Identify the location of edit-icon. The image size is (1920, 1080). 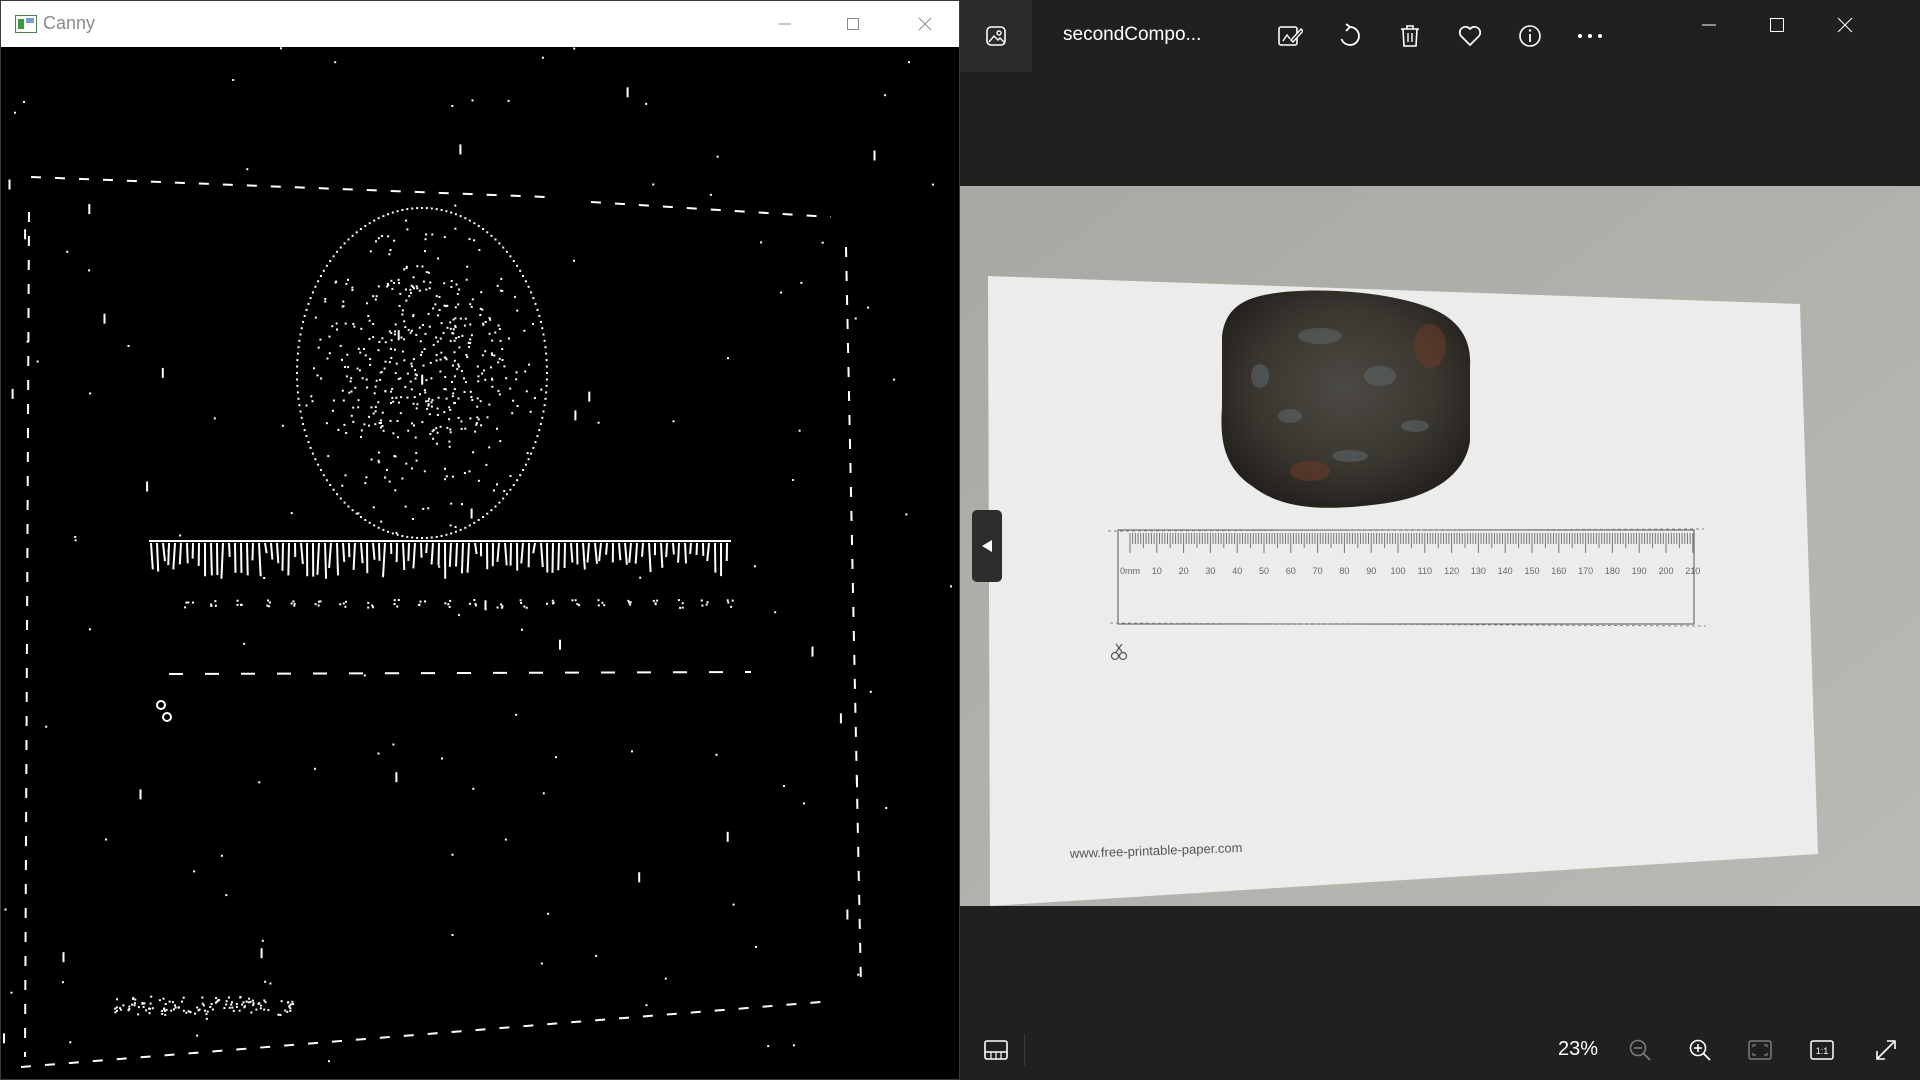
(1290, 36).